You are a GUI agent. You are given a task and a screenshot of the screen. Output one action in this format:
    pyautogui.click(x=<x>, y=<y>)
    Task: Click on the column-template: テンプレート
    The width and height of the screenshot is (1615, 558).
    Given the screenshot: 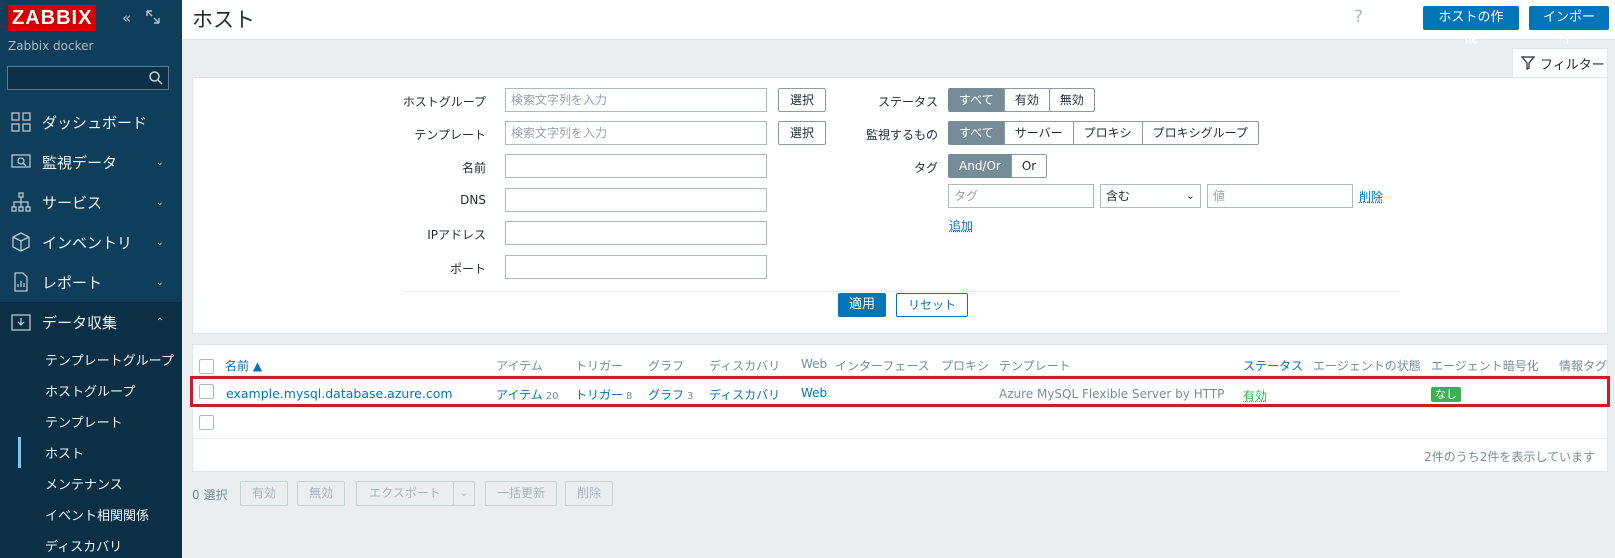 What is the action you would take?
    pyautogui.click(x=1035, y=366)
    